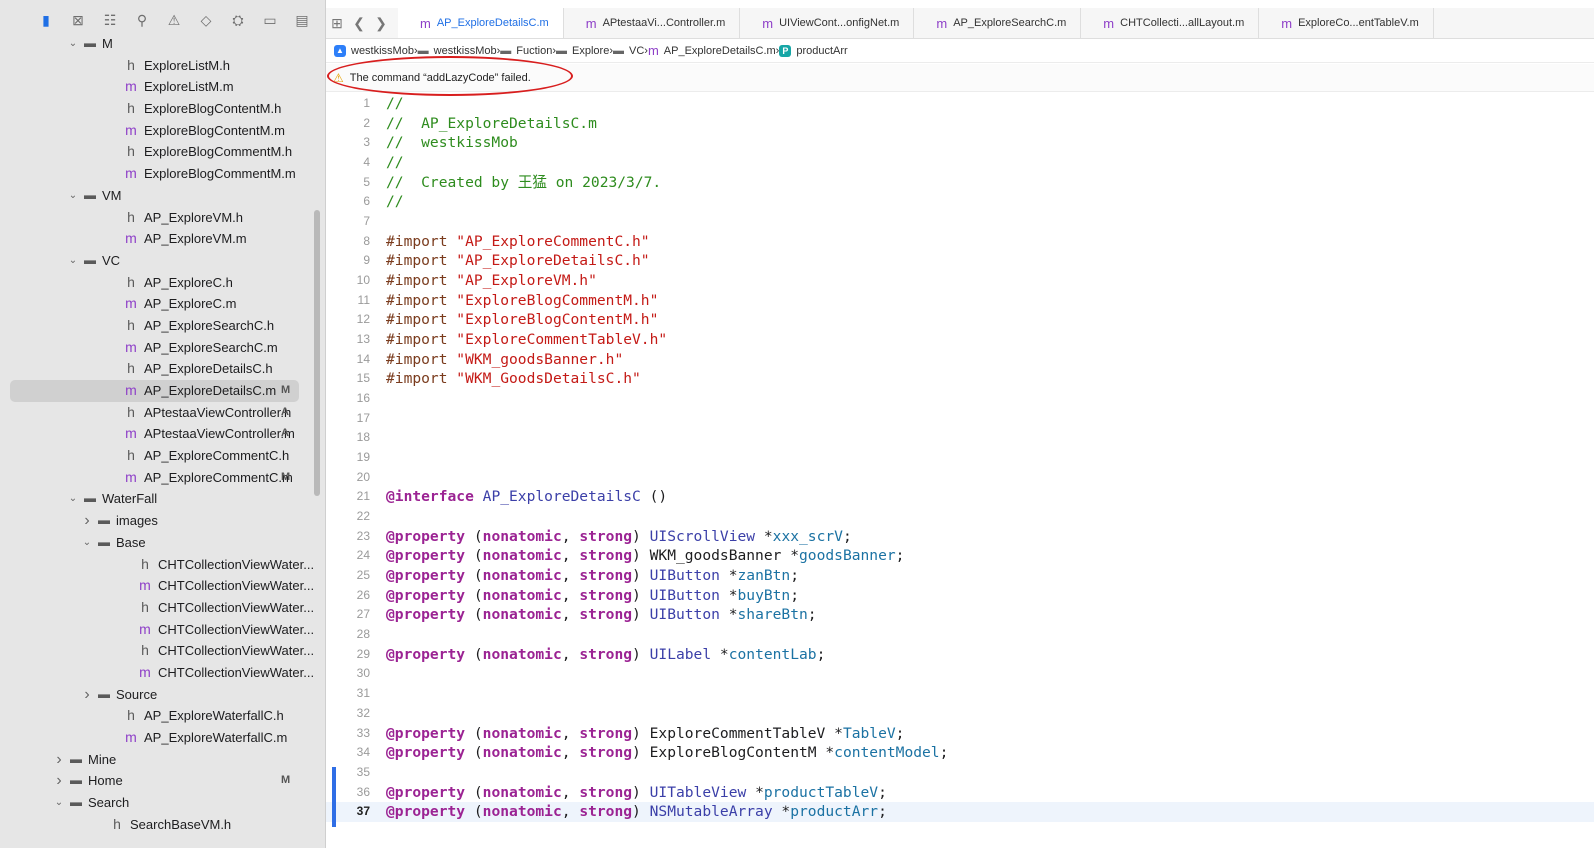 Image resolution: width=1594 pixels, height=848 pixels. Describe the element at coordinates (960, 124) in the screenshot. I see `code-line: 2 // AP_ExploreDetailsC.m` at that location.